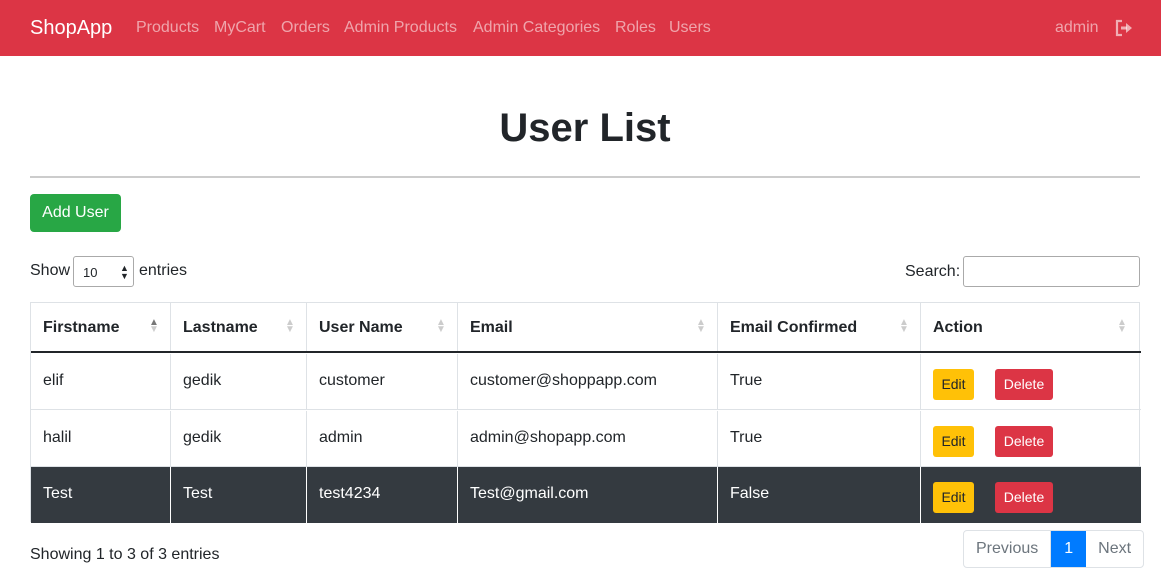 This screenshot has width=1161, height=580. I want to click on page-length-select: 10 ▲ ▼, so click(103, 271).